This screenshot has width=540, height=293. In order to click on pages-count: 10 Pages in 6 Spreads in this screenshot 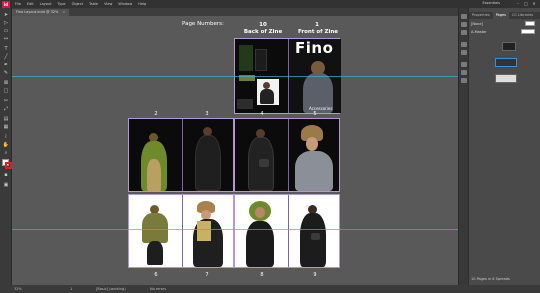, I will do `click(490, 279)`.